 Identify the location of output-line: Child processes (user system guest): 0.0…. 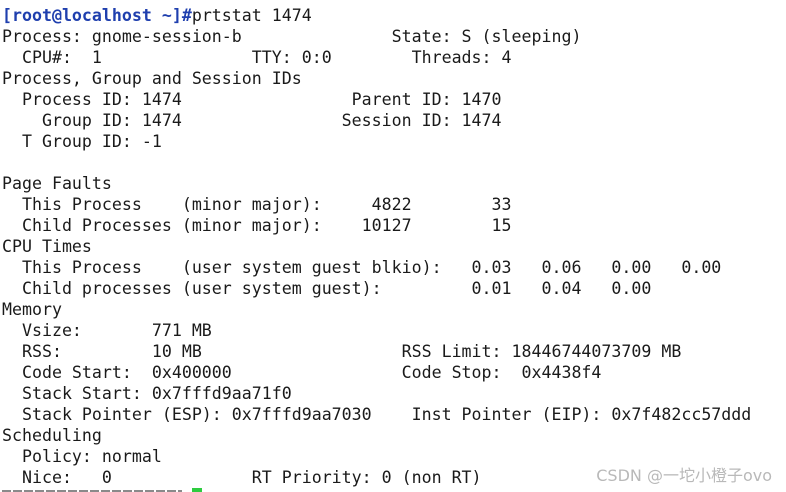
(327, 288).